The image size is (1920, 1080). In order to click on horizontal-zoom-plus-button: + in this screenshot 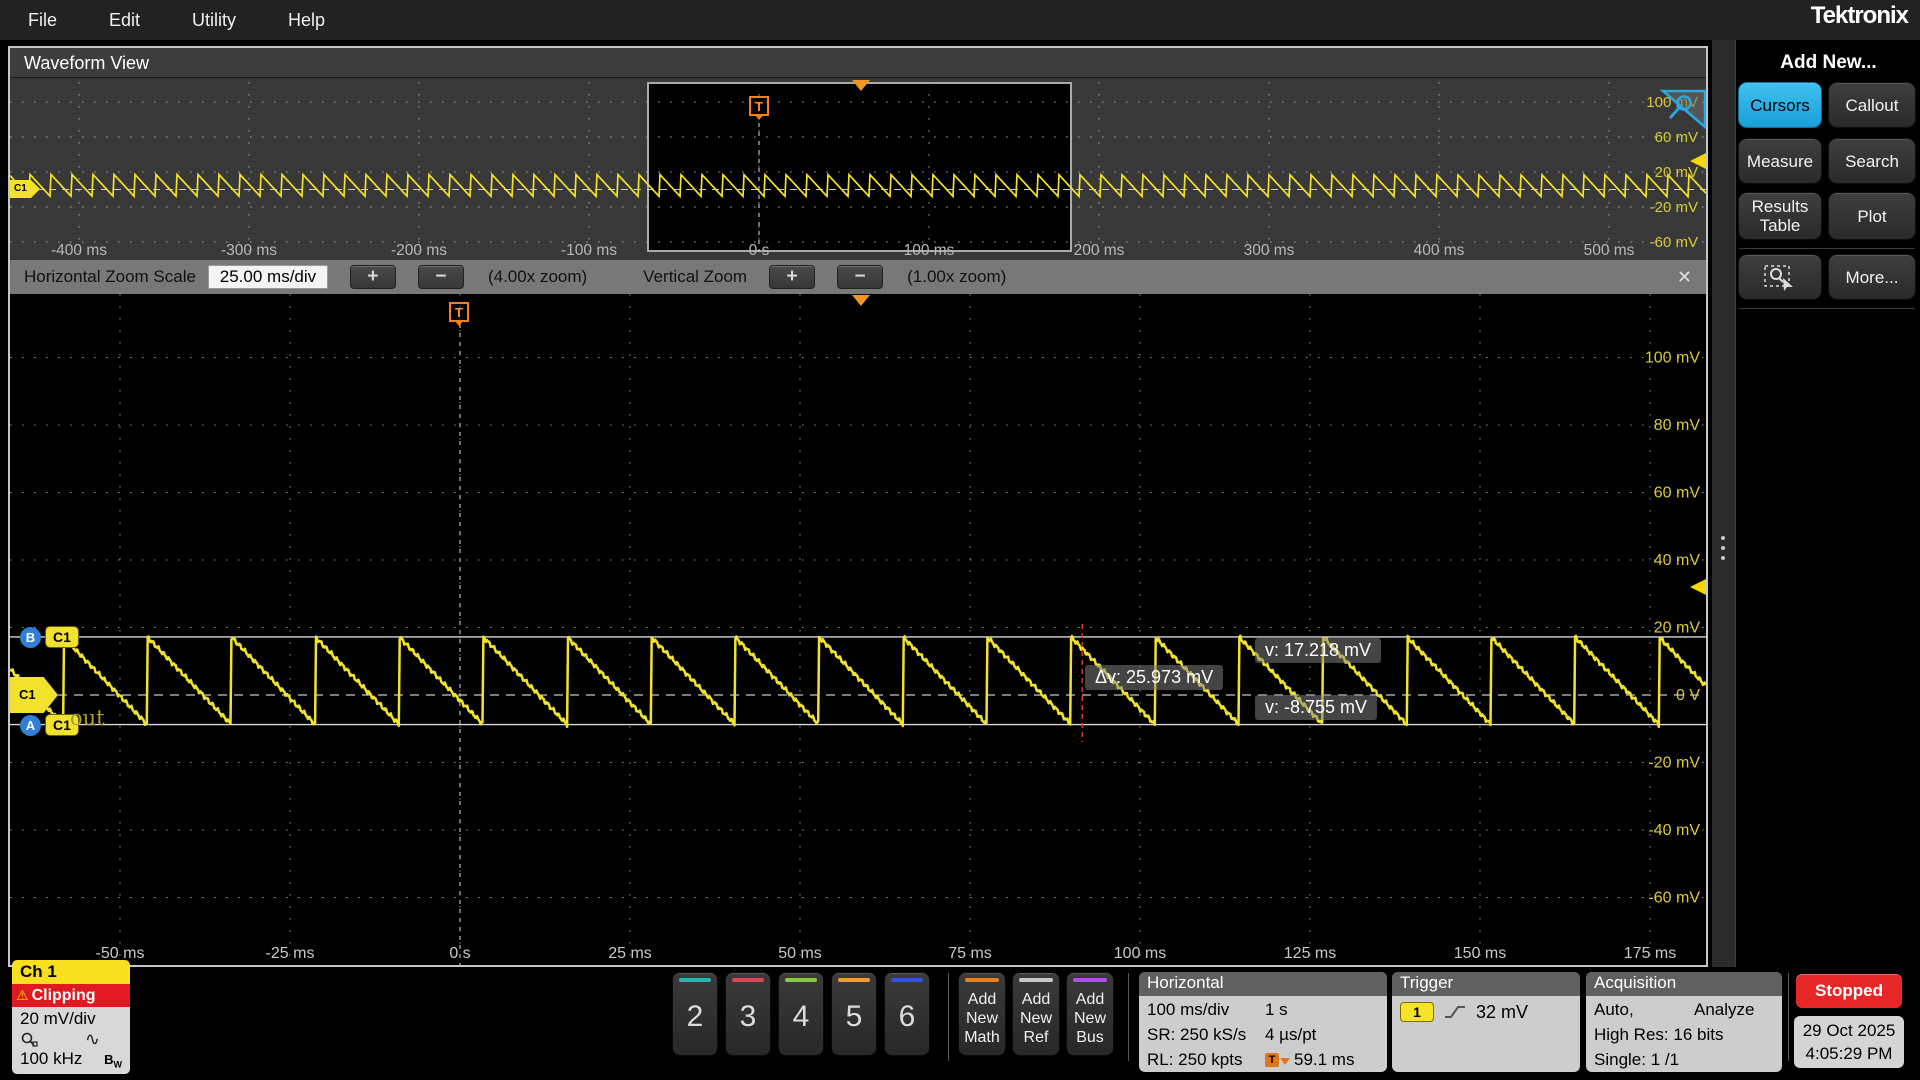, I will do `click(372, 277)`.